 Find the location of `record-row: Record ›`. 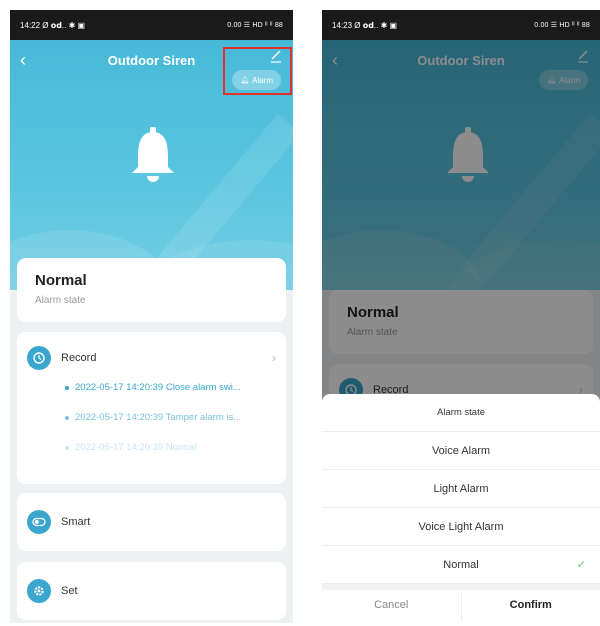

record-row: Record › is located at coordinates (151, 358).